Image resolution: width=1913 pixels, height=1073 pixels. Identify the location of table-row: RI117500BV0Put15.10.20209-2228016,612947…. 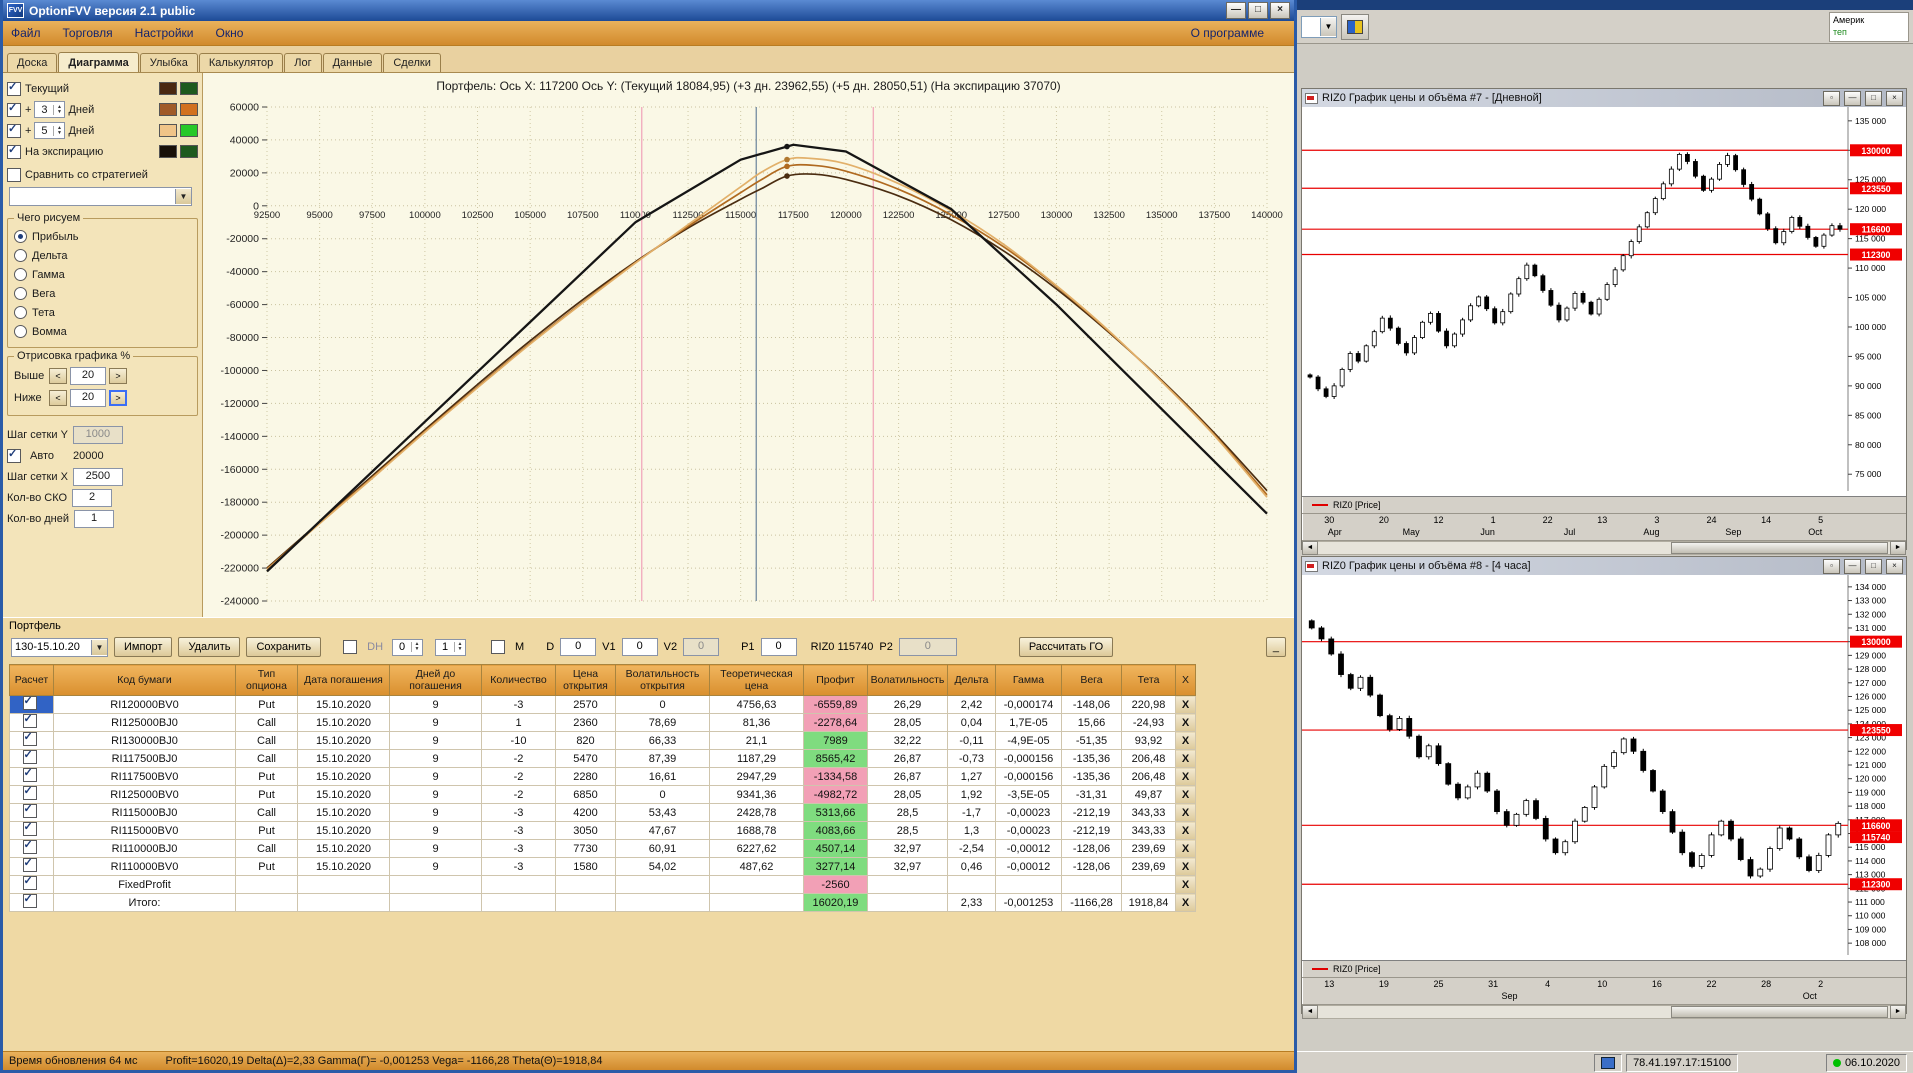
(602, 776).